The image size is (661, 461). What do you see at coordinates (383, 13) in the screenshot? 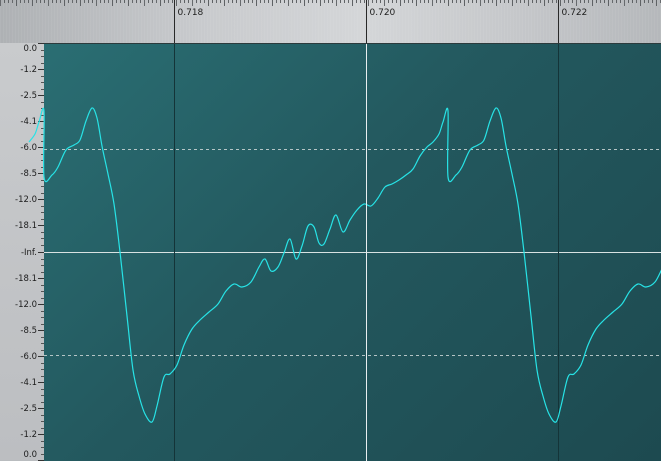
I see `ruler-time-label: 0.720` at bounding box center [383, 13].